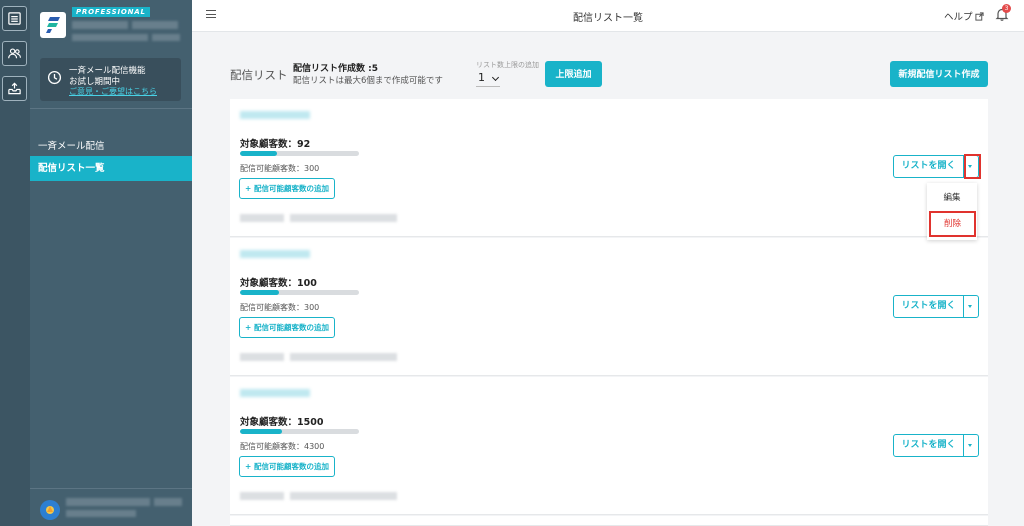  I want to click on list-card, so click(609, 521).